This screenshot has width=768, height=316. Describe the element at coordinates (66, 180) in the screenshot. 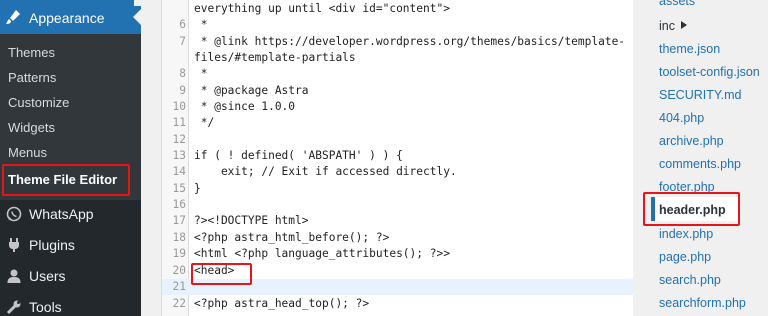

I see `highlight-theme-file-editor` at that location.